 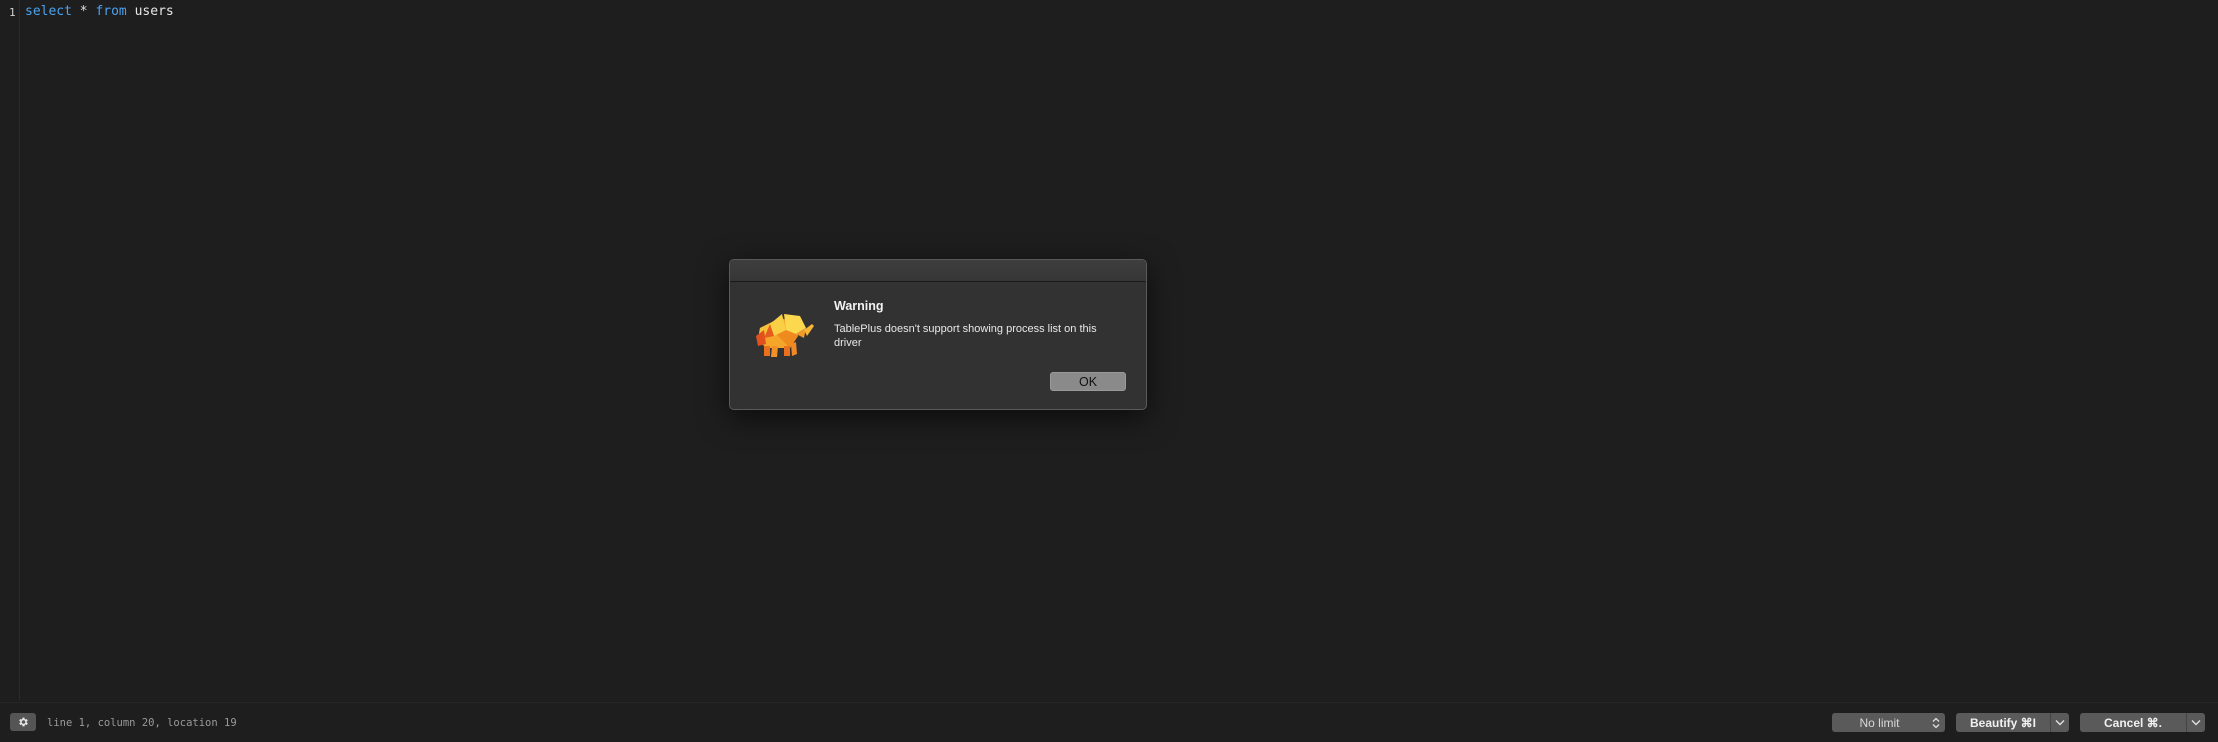 What do you see at coordinates (1879, 722) in the screenshot?
I see `row-limit-label: No limit` at bounding box center [1879, 722].